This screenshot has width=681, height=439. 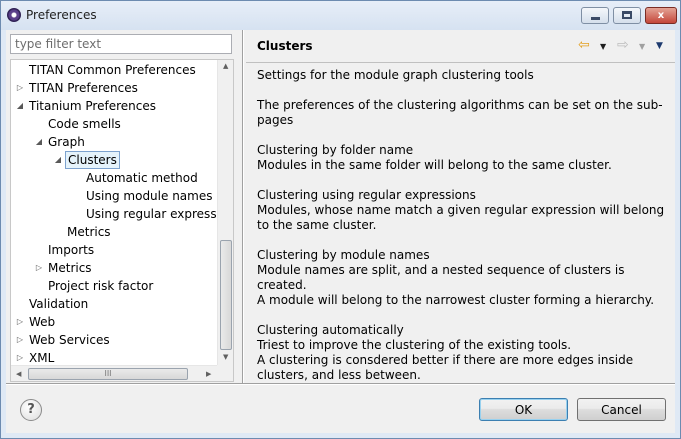 What do you see at coordinates (113, 322) in the screenshot?
I see `tree-item: ▷ Web` at bounding box center [113, 322].